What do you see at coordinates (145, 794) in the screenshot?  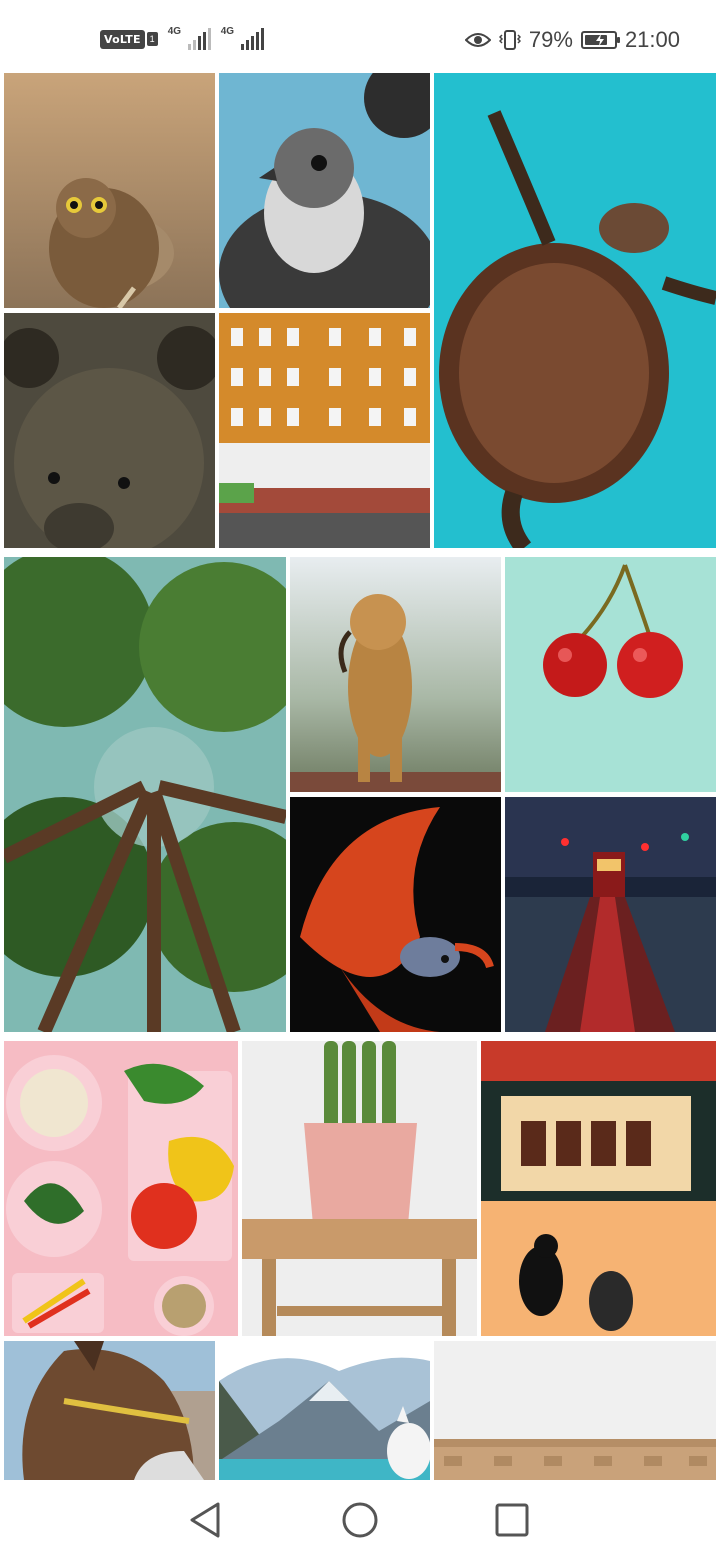 I see `gallery-image-forest-canopy` at bounding box center [145, 794].